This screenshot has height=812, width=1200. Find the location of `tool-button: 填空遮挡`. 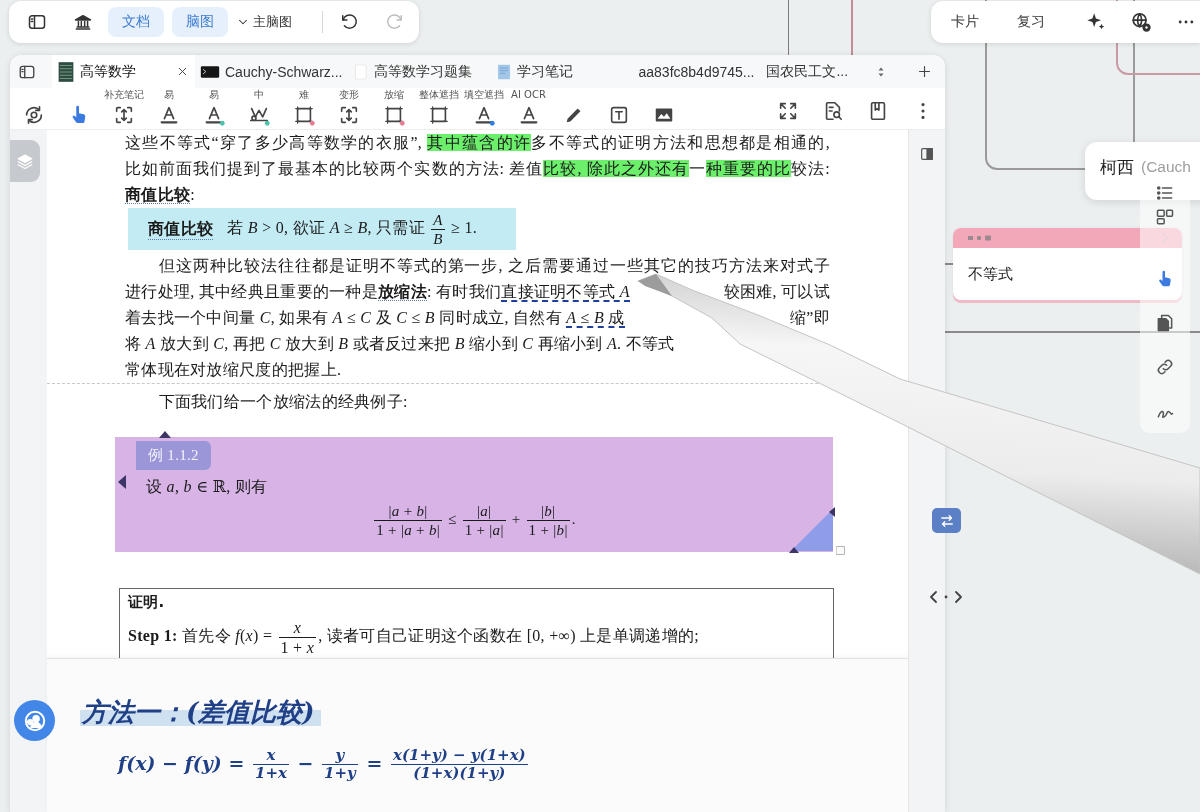

tool-button: 填空遮挡 is located at coordinates (483, 108).